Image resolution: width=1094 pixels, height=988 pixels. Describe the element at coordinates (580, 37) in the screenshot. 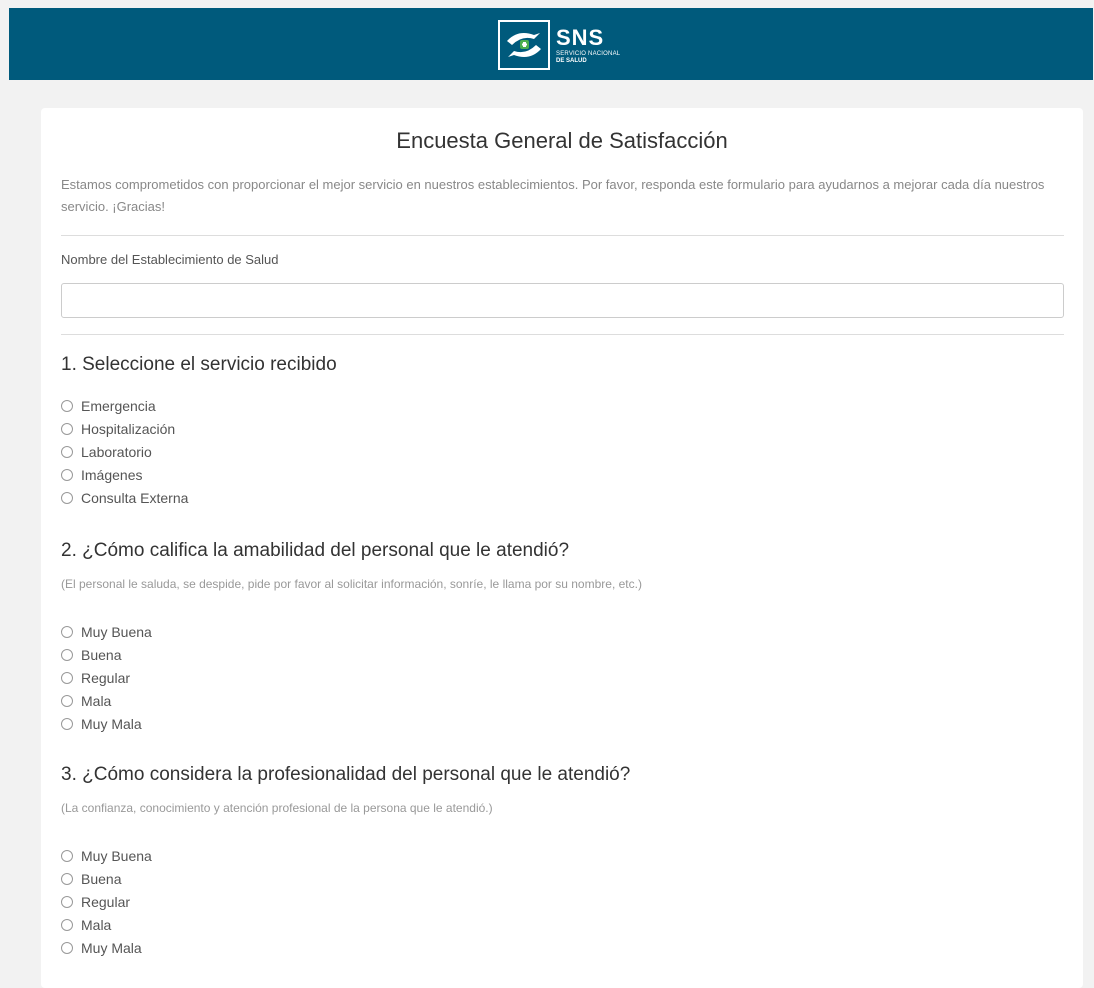

I see `logo-title: SNS` at that location.